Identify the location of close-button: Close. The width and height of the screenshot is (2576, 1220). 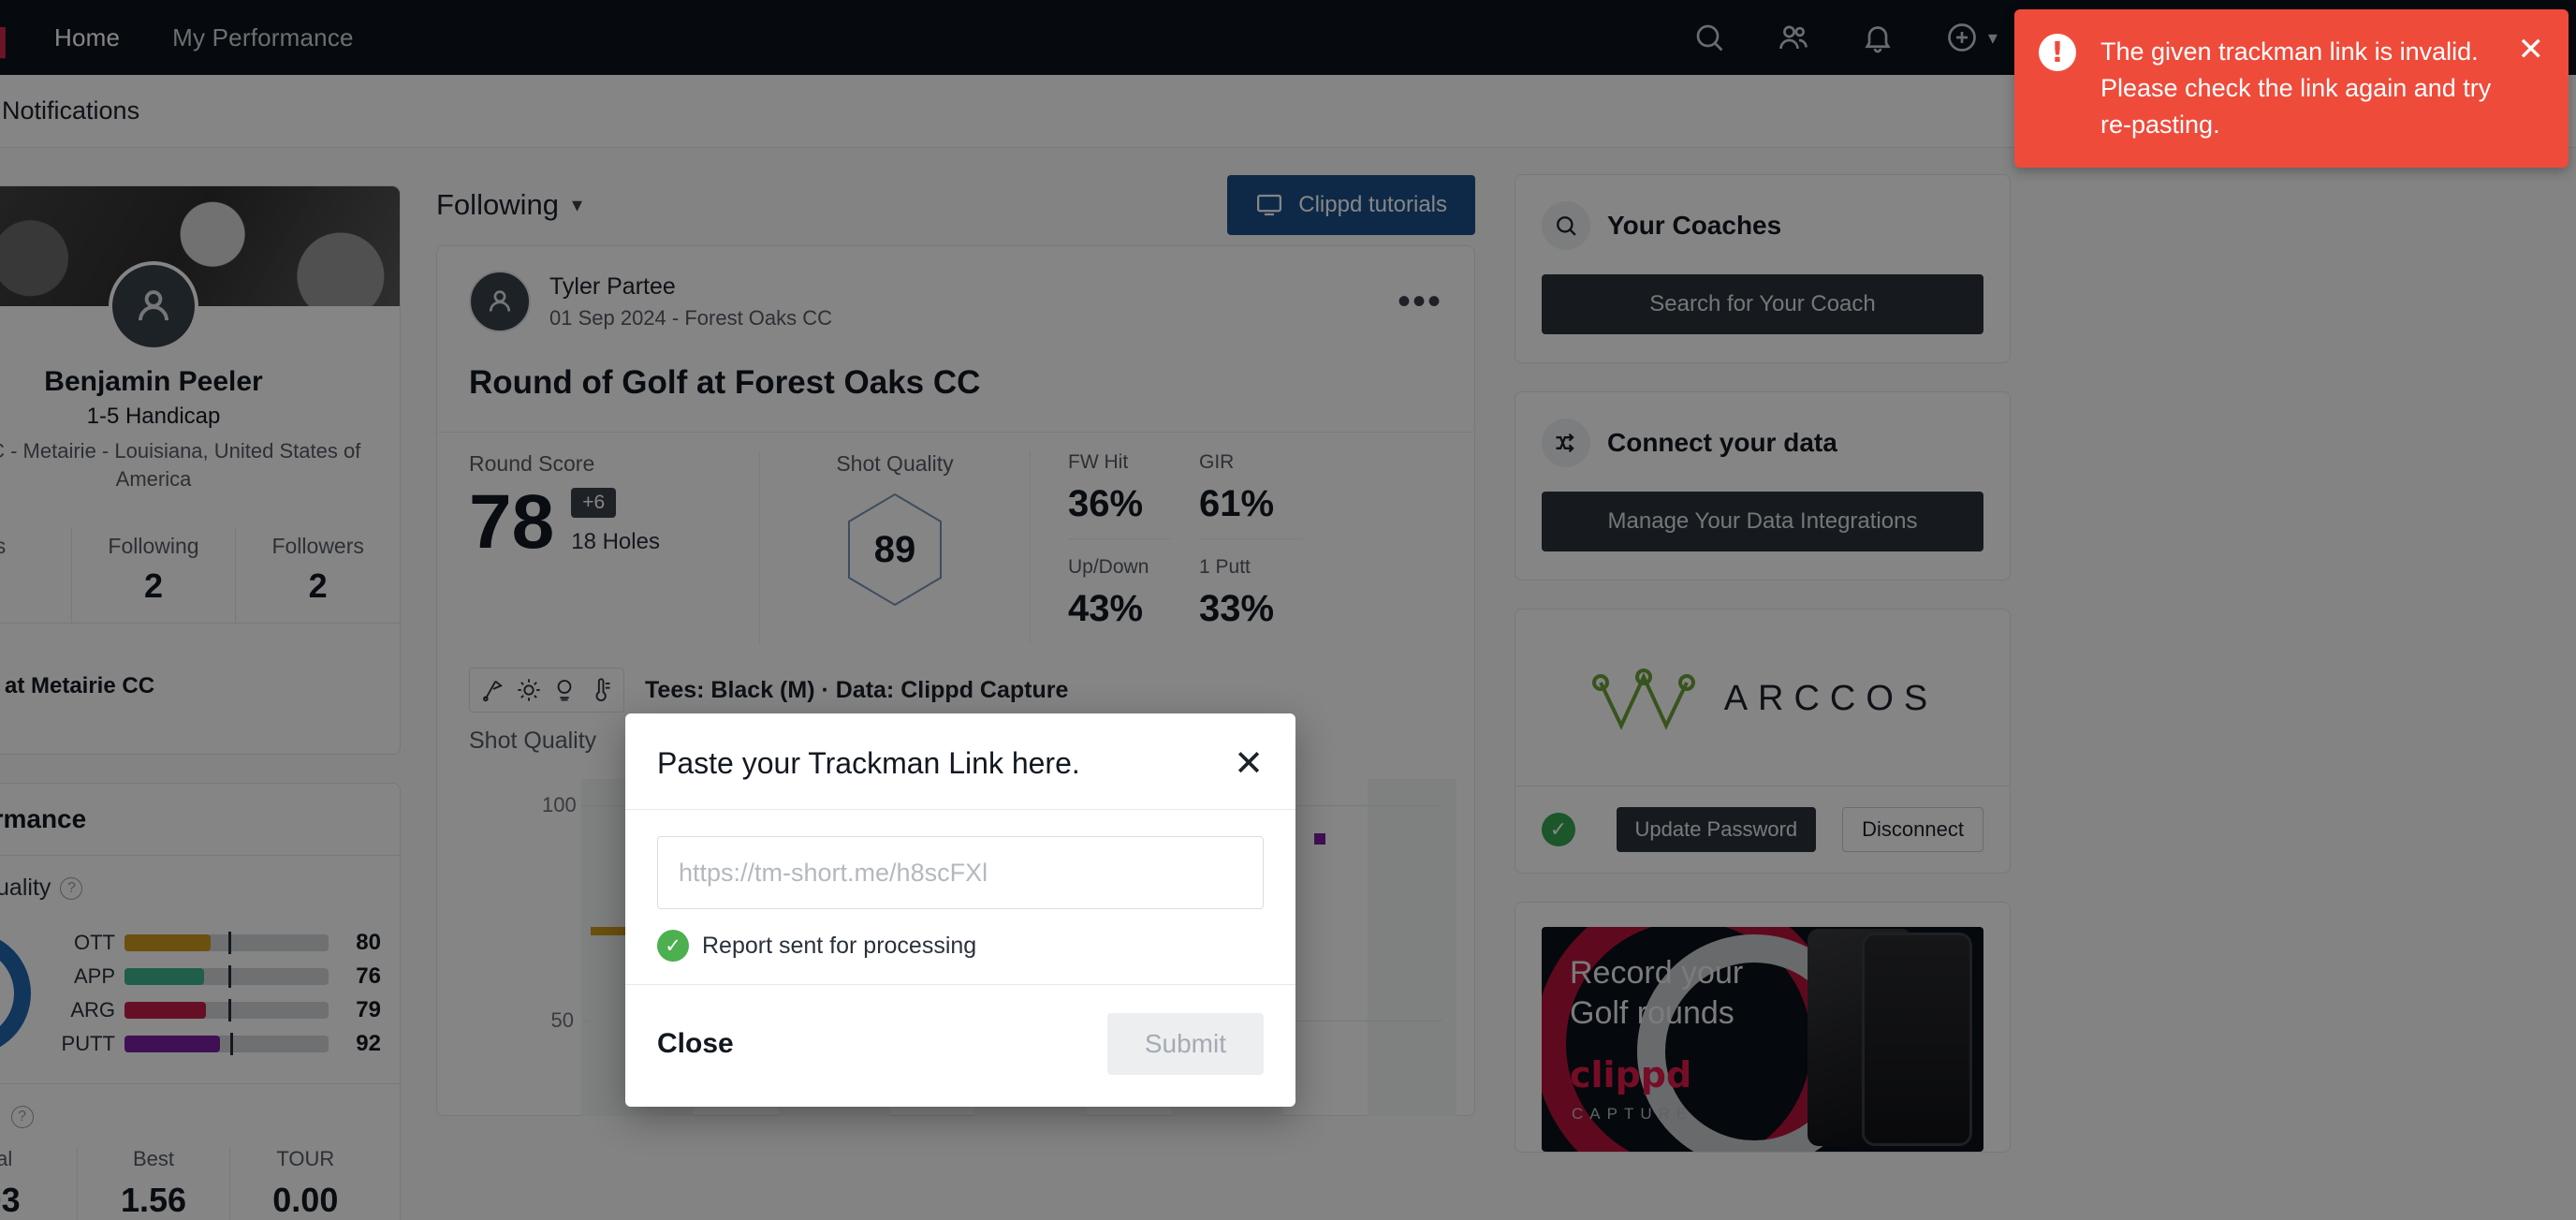
(695, 1044).